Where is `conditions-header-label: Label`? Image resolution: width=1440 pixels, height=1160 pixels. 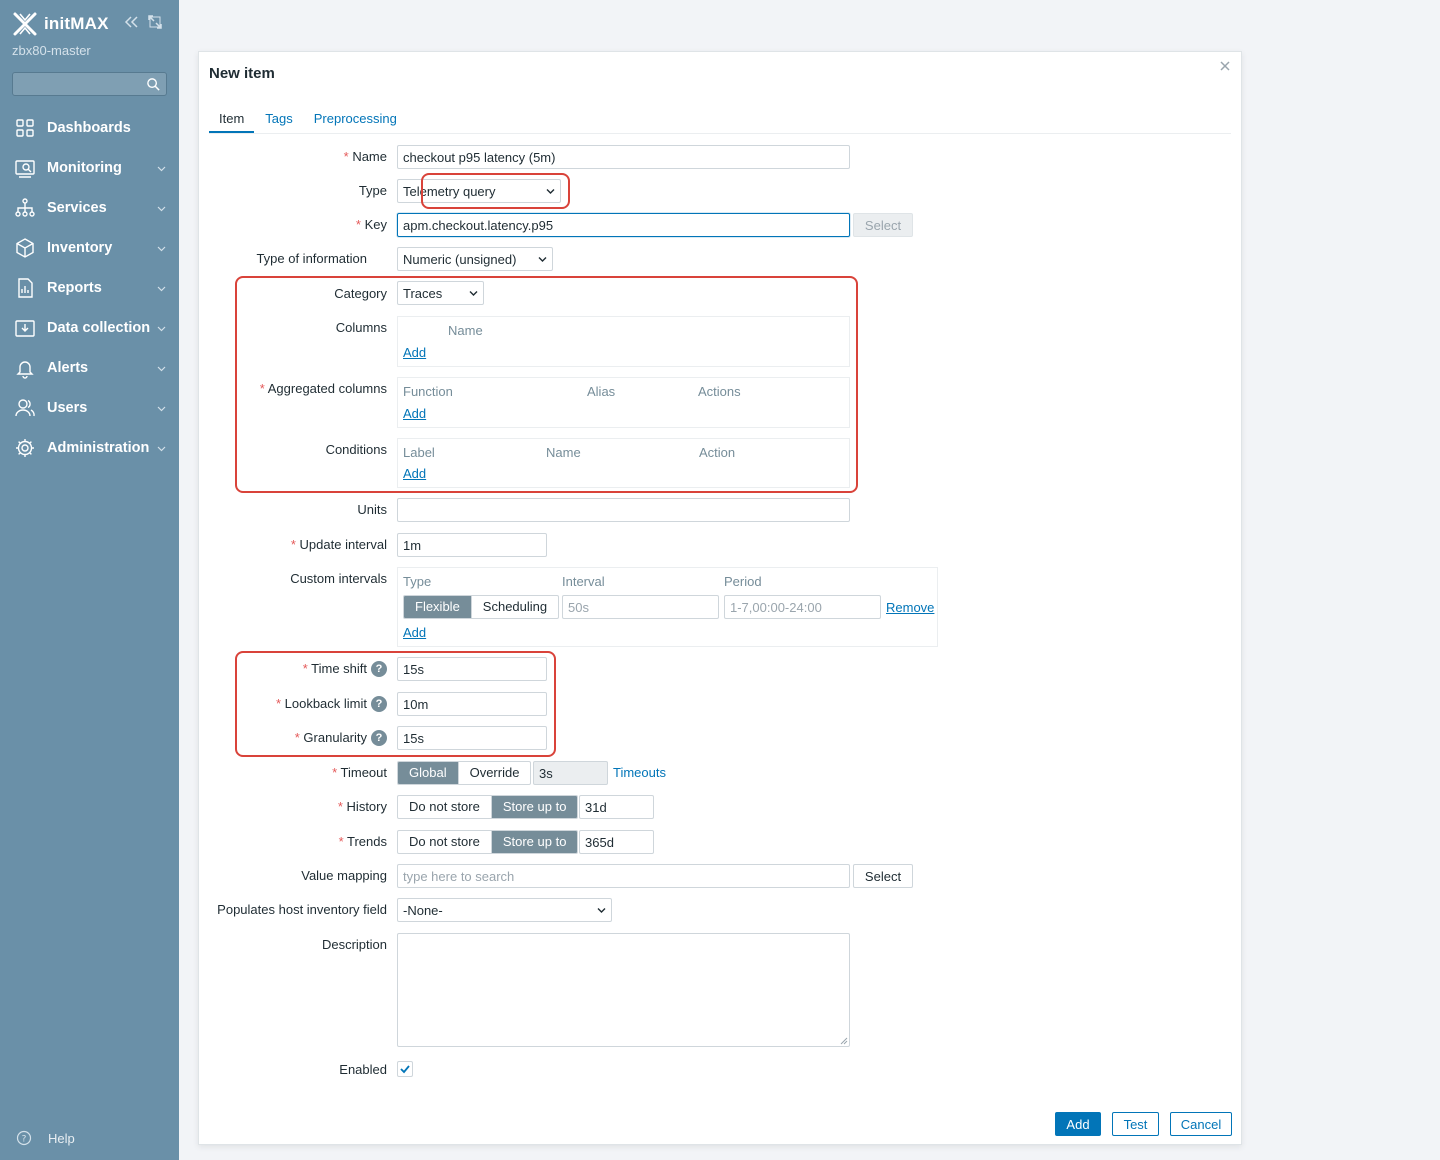
conditions-header-label: Label is located at coordinates (419, 452).